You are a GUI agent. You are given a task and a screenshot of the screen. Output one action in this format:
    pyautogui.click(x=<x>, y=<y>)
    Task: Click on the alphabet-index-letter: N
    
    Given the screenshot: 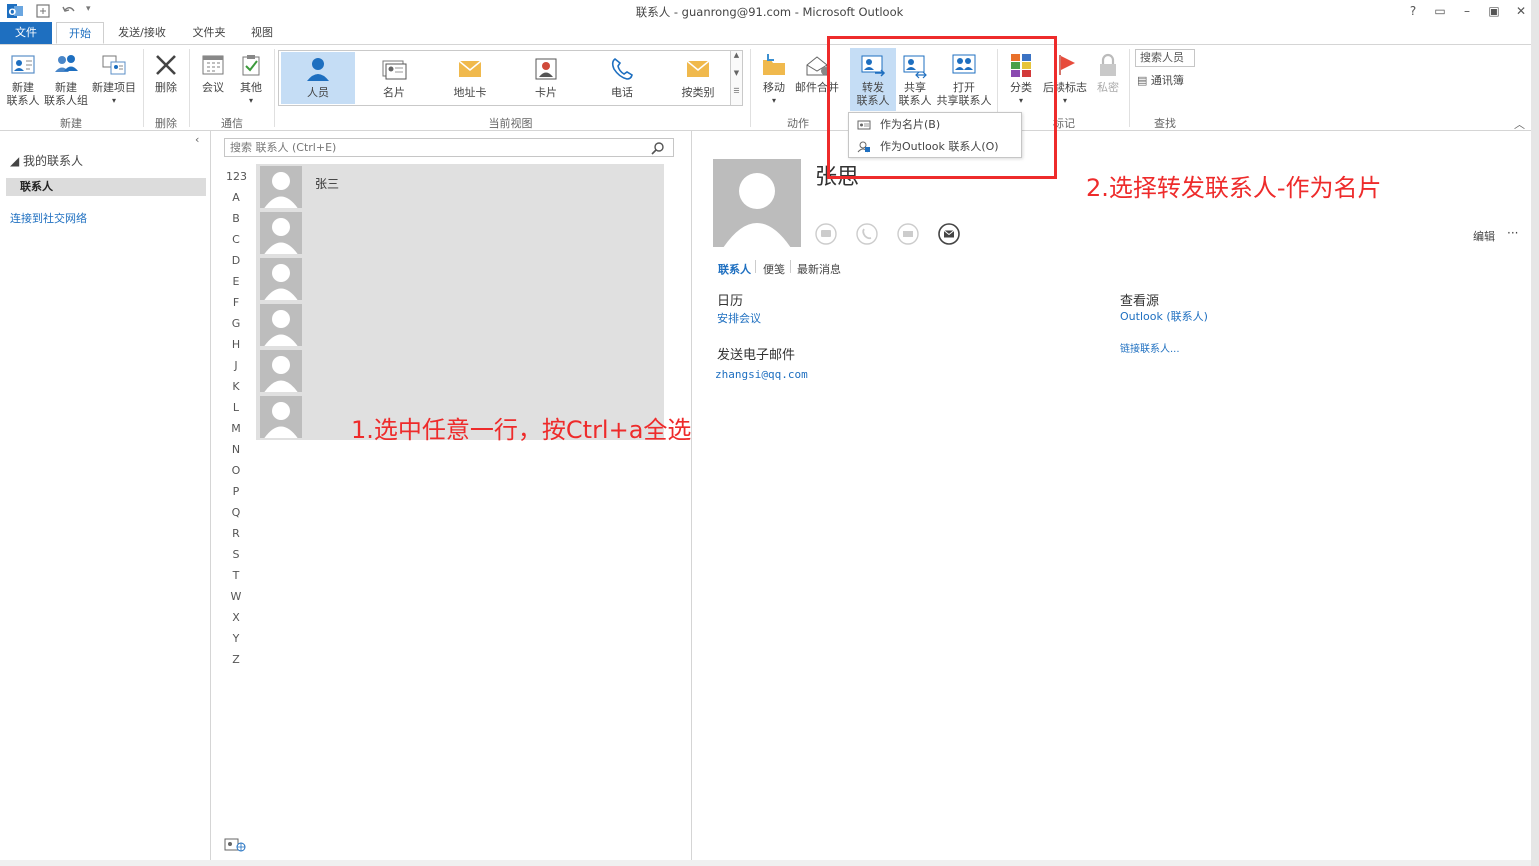 What is the action you would take?
    pyautogui.click(x=236, y=449)
    